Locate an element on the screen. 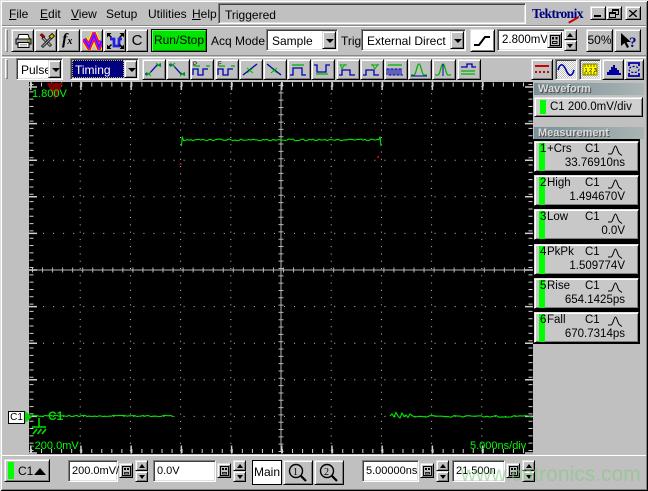  svg-text: -200.0mV is located at coordinates (55, 446).